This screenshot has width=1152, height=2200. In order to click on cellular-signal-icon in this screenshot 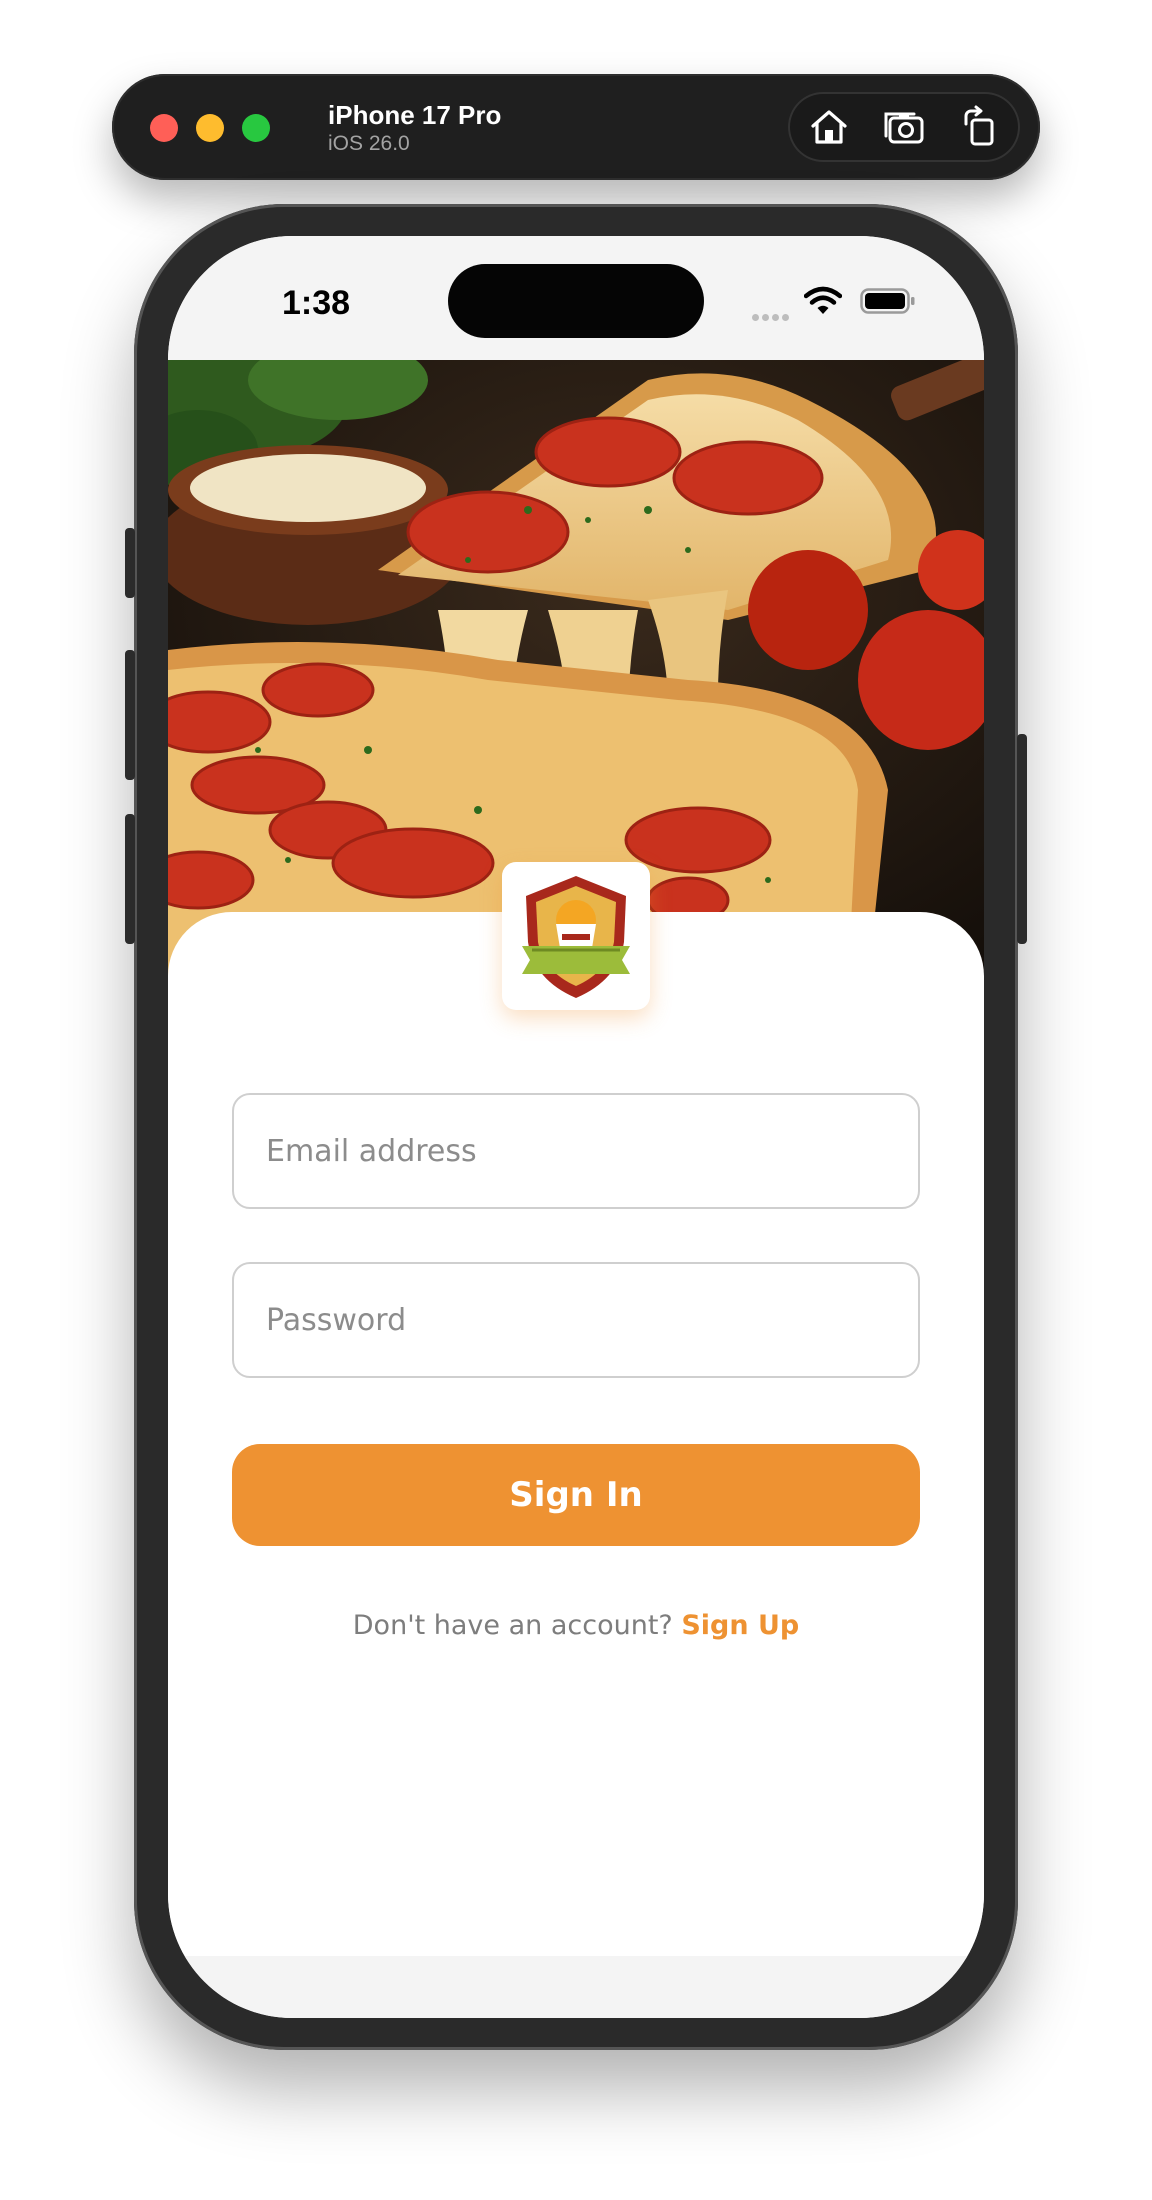, I will do `click(772, 315)`.